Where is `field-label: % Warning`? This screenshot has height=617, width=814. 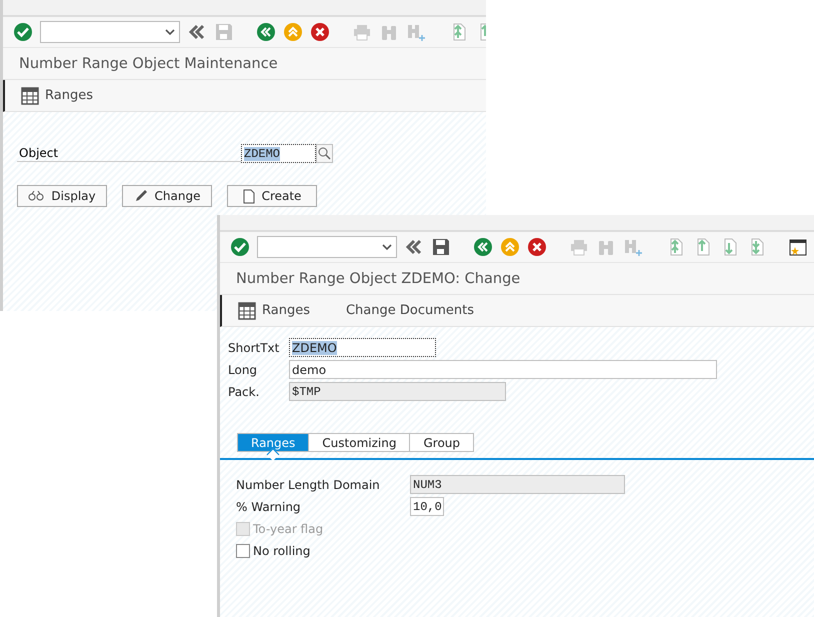 field-label: % Warning is located at coordinates (269, 507).